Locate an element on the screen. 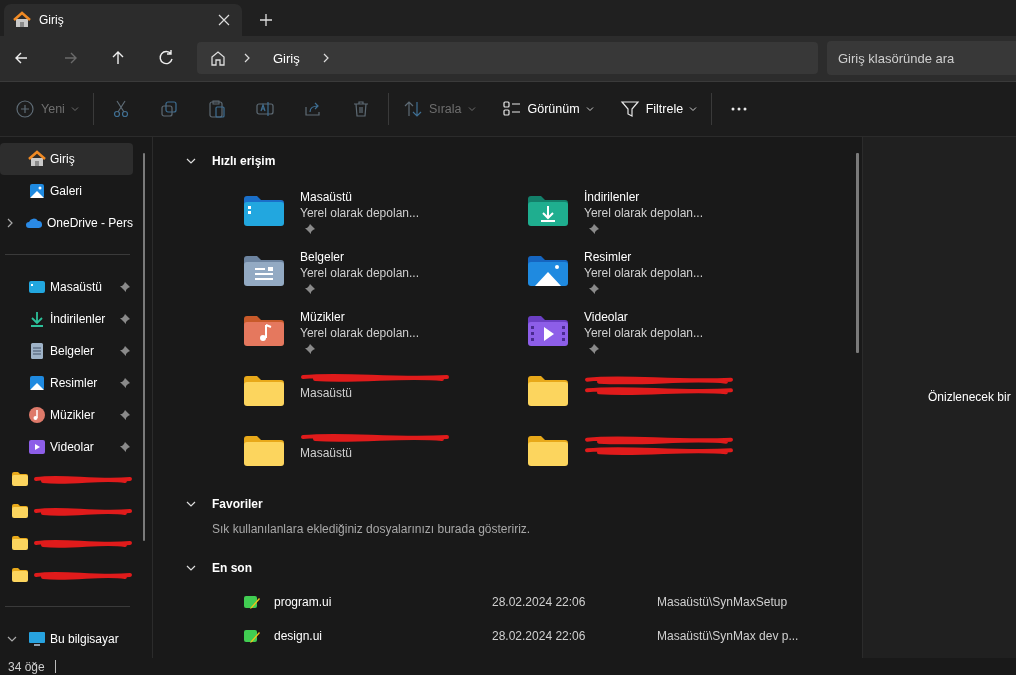  more-icon is located at coordinates (739, 108).